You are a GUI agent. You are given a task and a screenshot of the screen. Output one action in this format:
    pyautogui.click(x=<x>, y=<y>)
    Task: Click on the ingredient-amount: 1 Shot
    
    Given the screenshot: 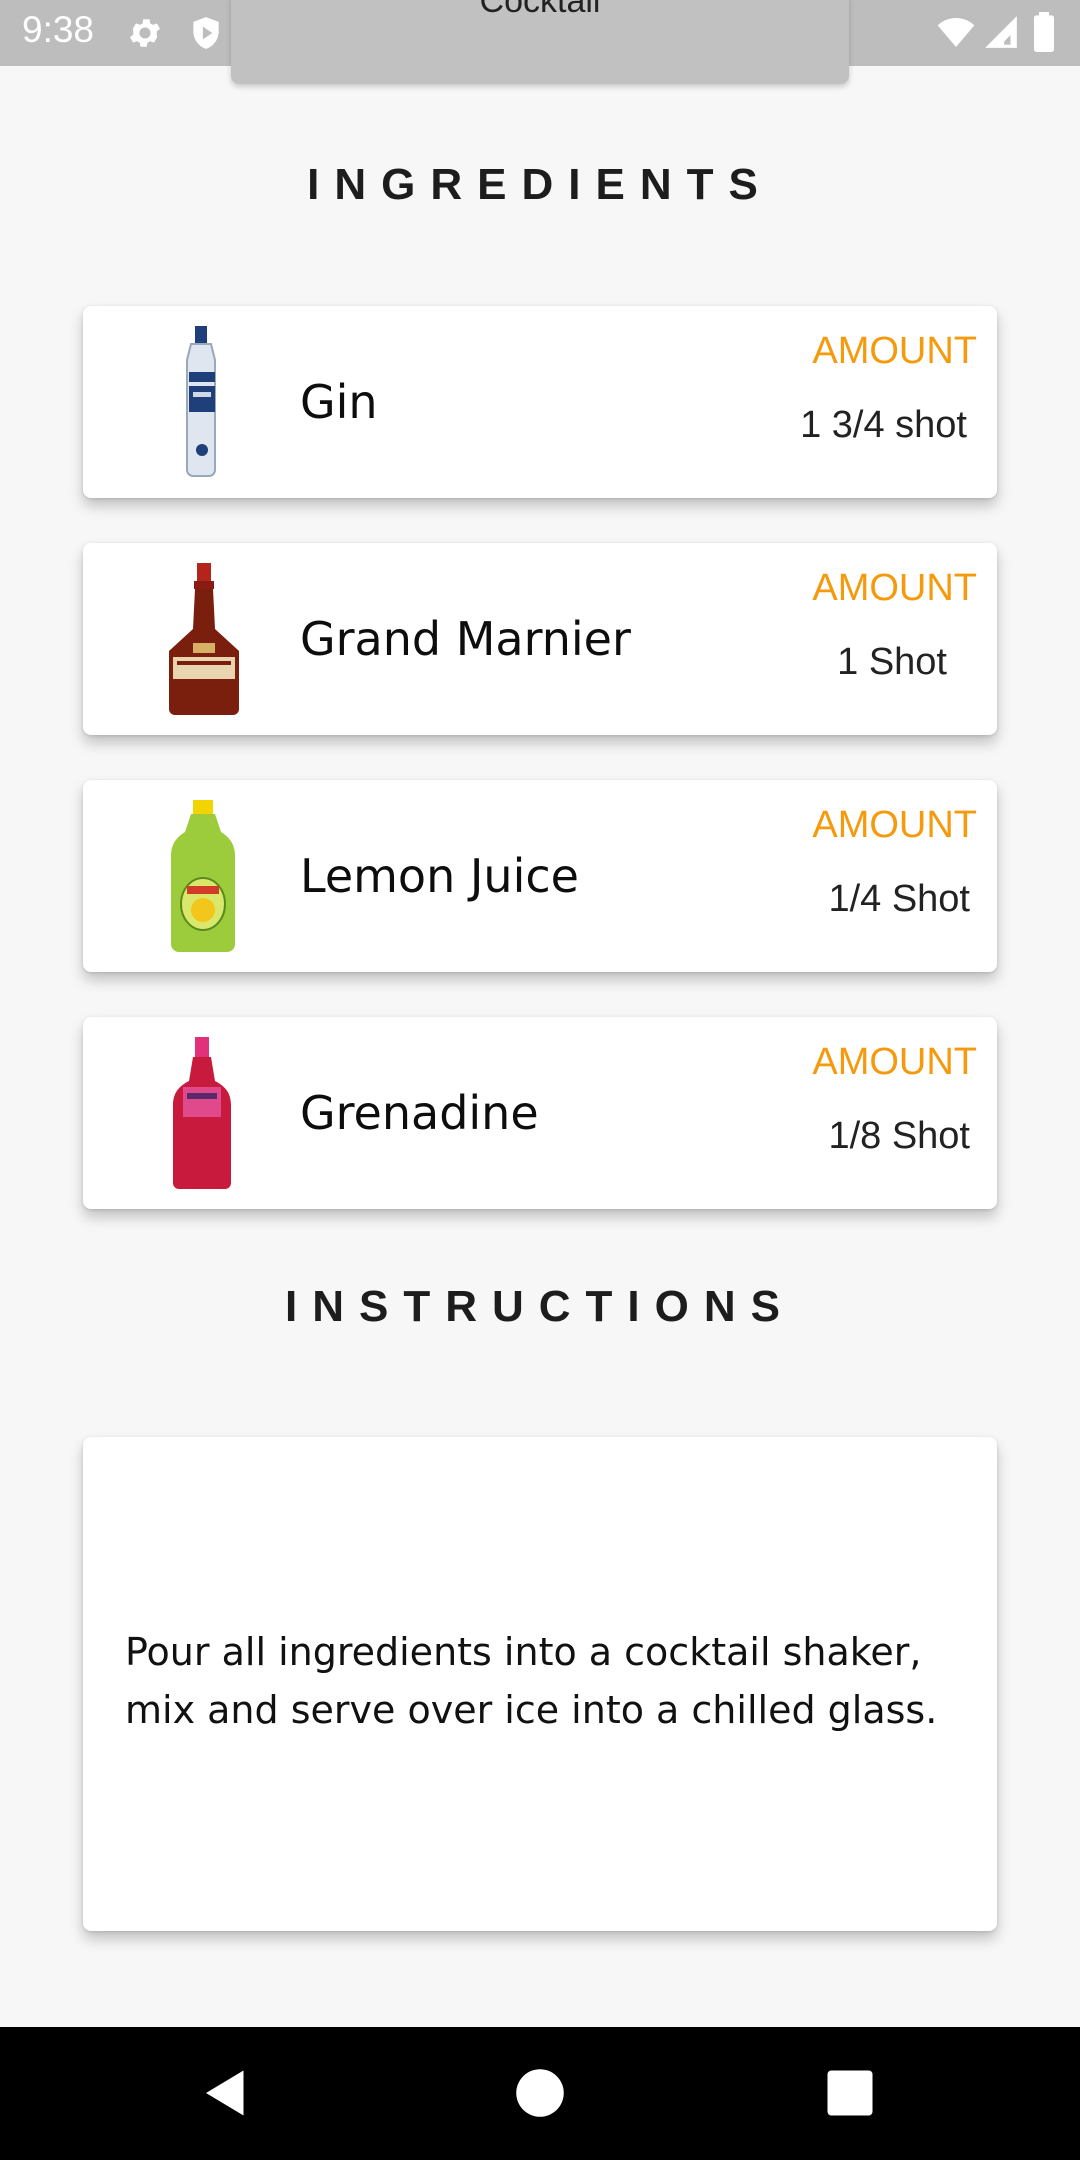 What is the action you would take?
    pyautogui.click(x=892, y=662)
    